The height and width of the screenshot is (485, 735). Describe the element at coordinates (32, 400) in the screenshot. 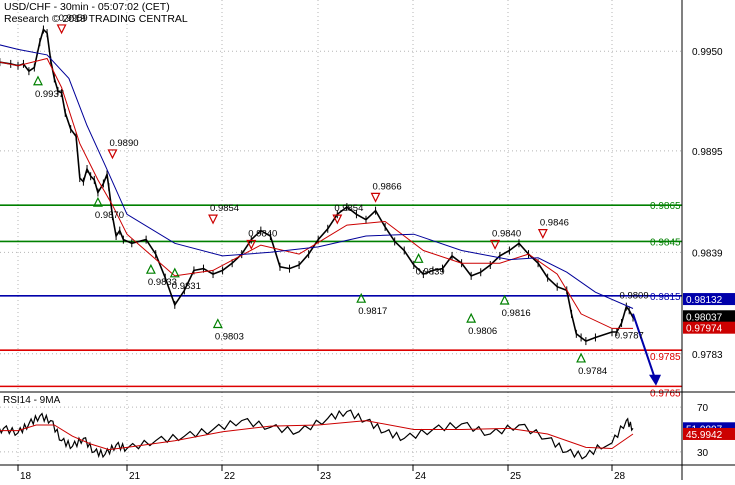

I see `rsi-title: RSI14 - 9MA` at that location.